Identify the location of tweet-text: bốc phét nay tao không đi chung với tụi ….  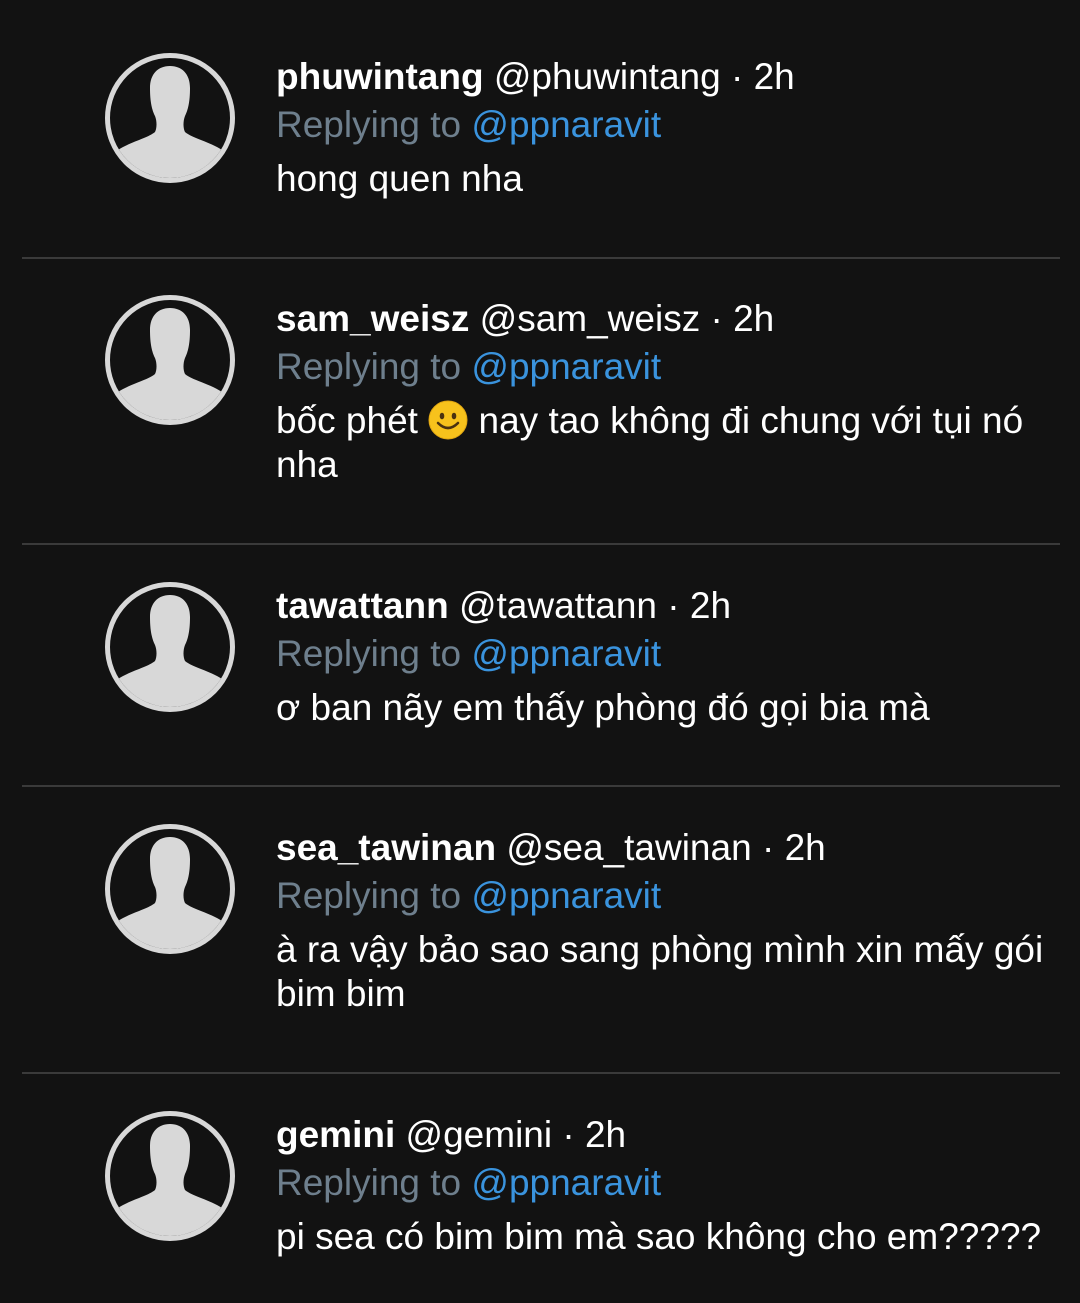
(666, 443).